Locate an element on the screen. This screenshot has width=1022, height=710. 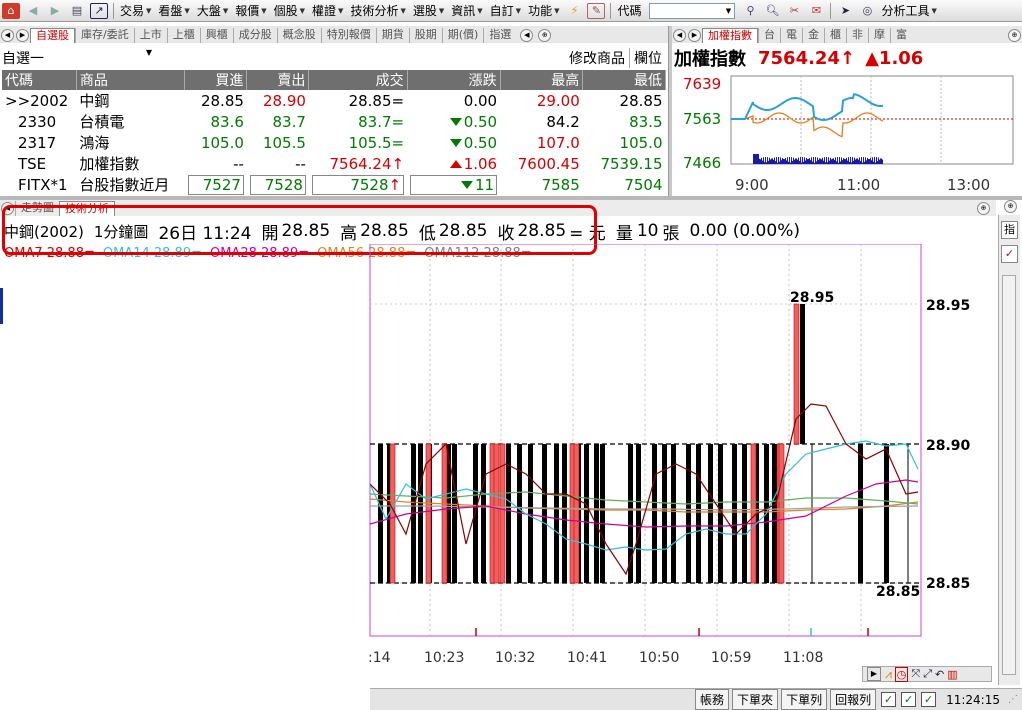
tab-listed: 上市 is located at coordinates (150, 35).